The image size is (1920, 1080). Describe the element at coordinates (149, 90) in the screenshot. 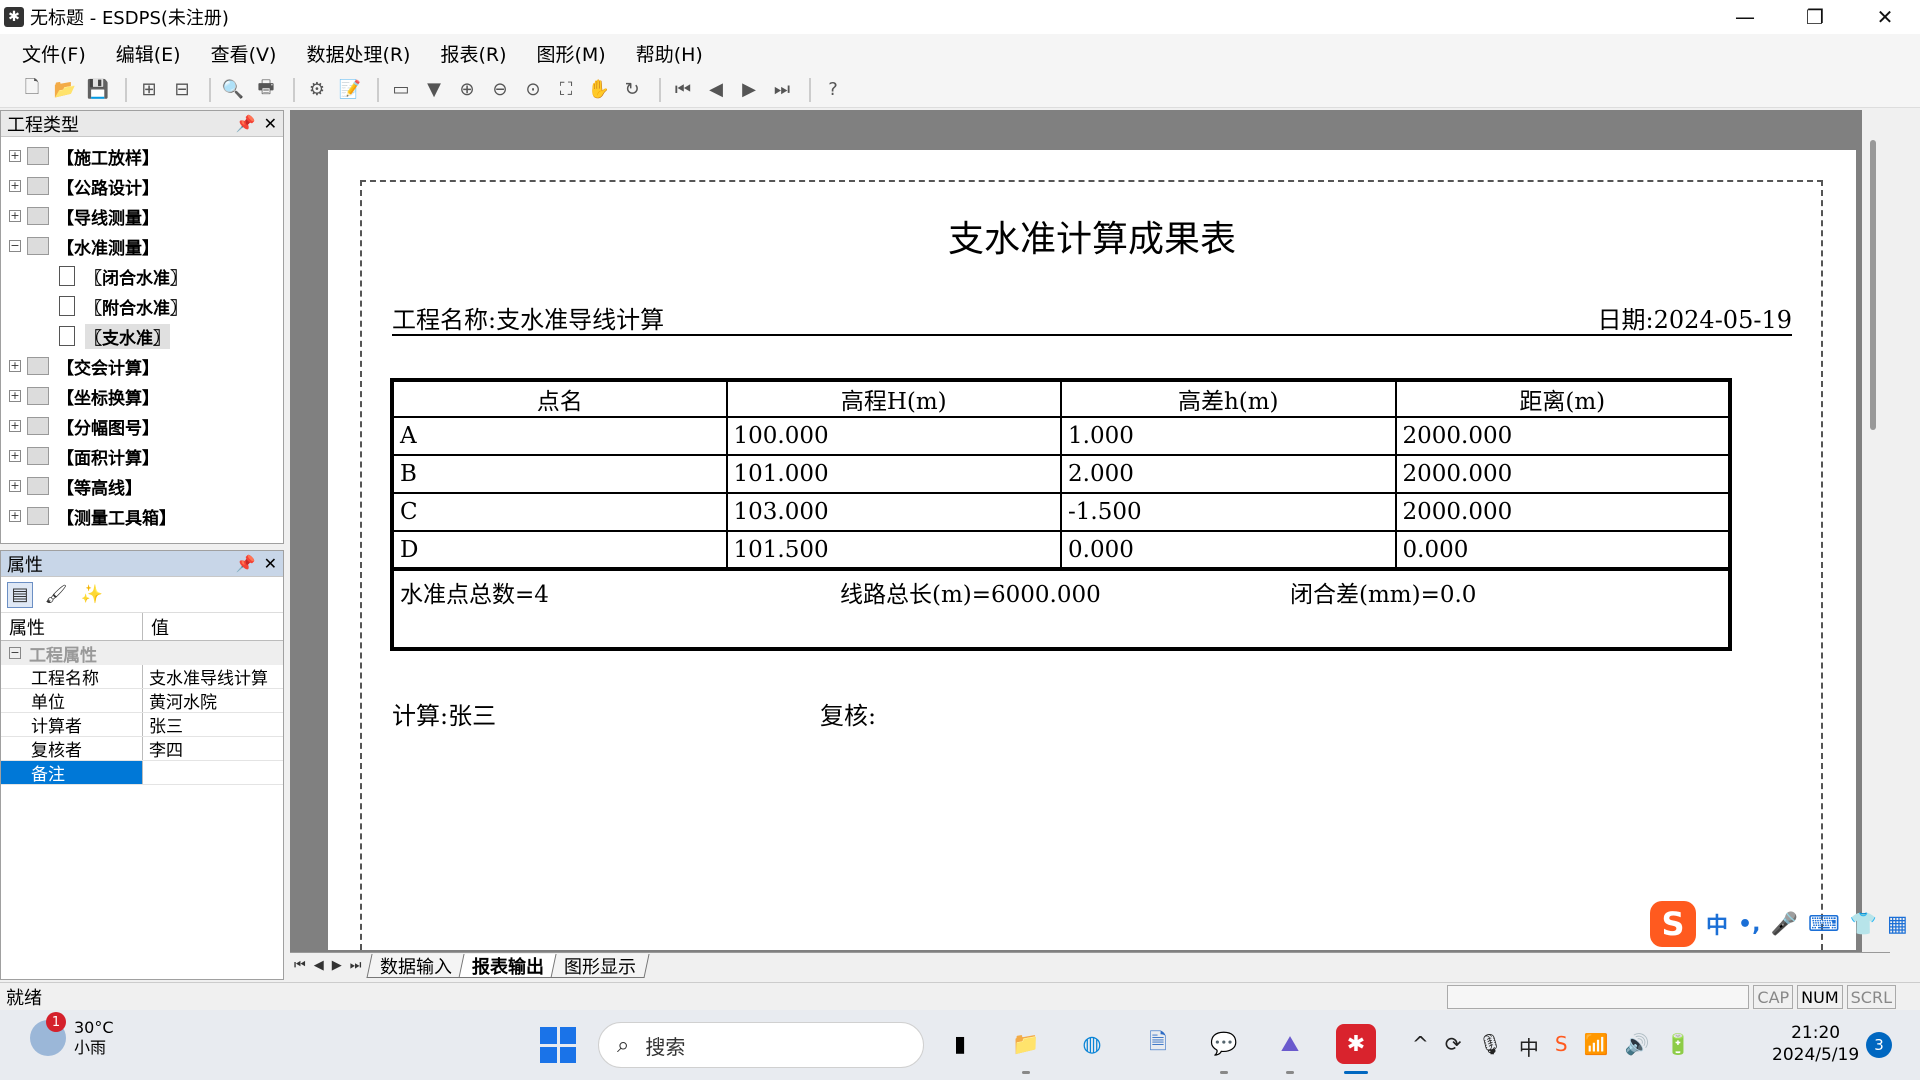

I see `tree-expand-icon: ⊞` at that location.